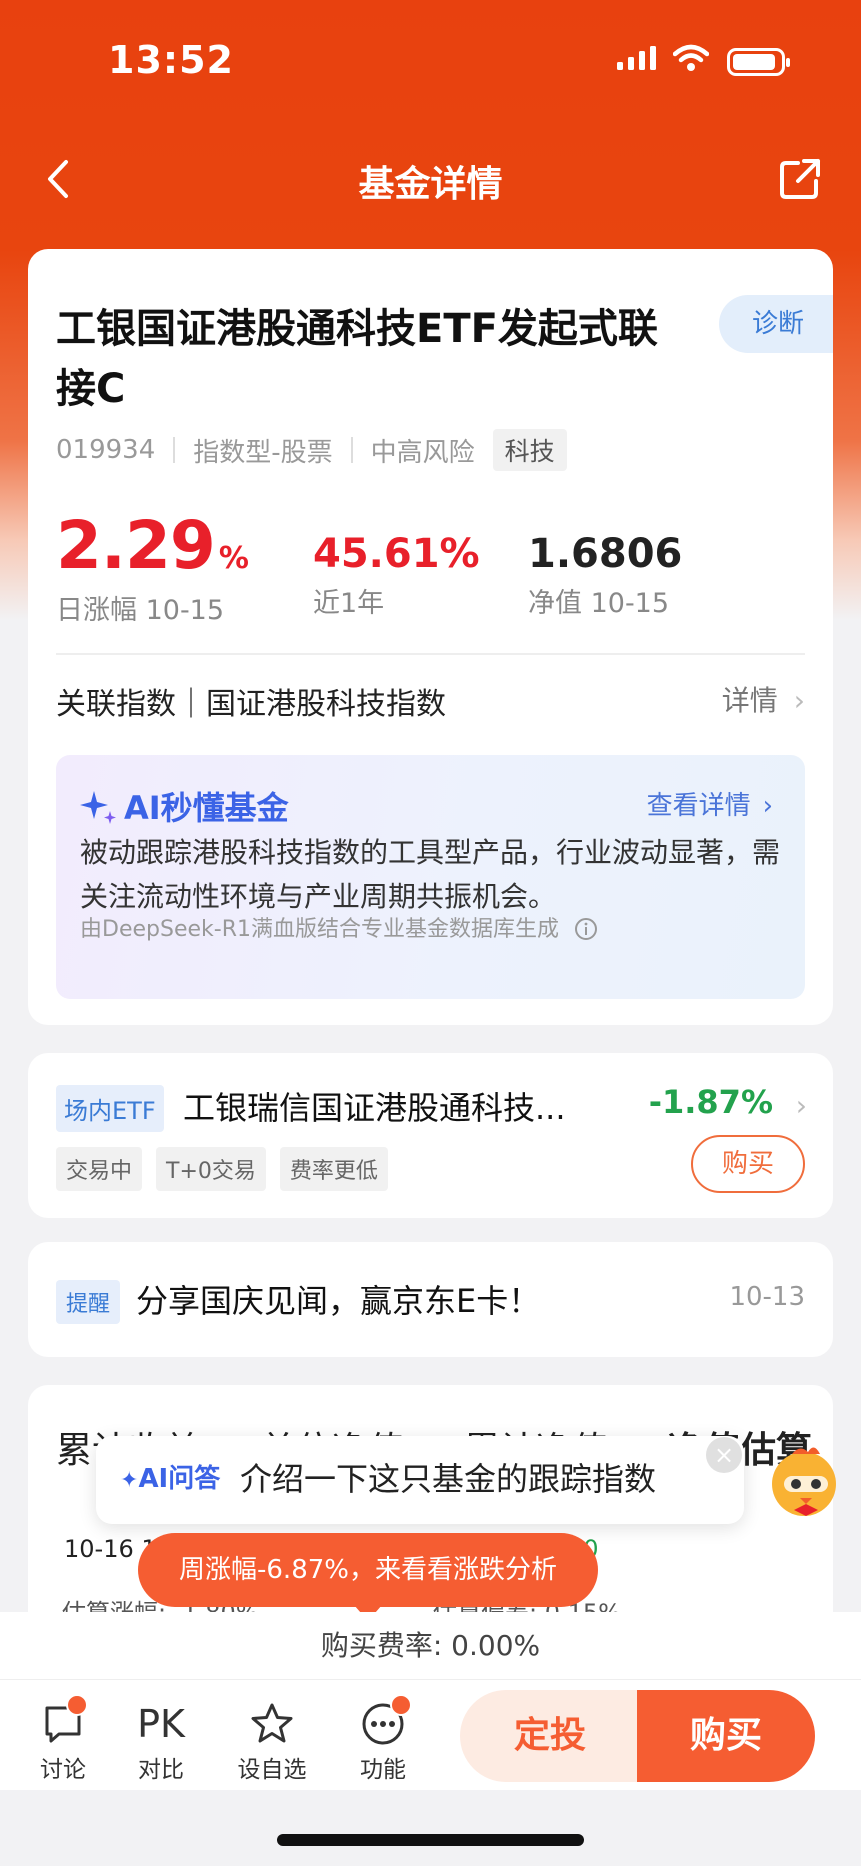 Image resolution: width=861 pixels, height=1866 pixels. I want to click on fund-meta: 019934 指数型-股票 中高风险 科技, so click(311, 450).